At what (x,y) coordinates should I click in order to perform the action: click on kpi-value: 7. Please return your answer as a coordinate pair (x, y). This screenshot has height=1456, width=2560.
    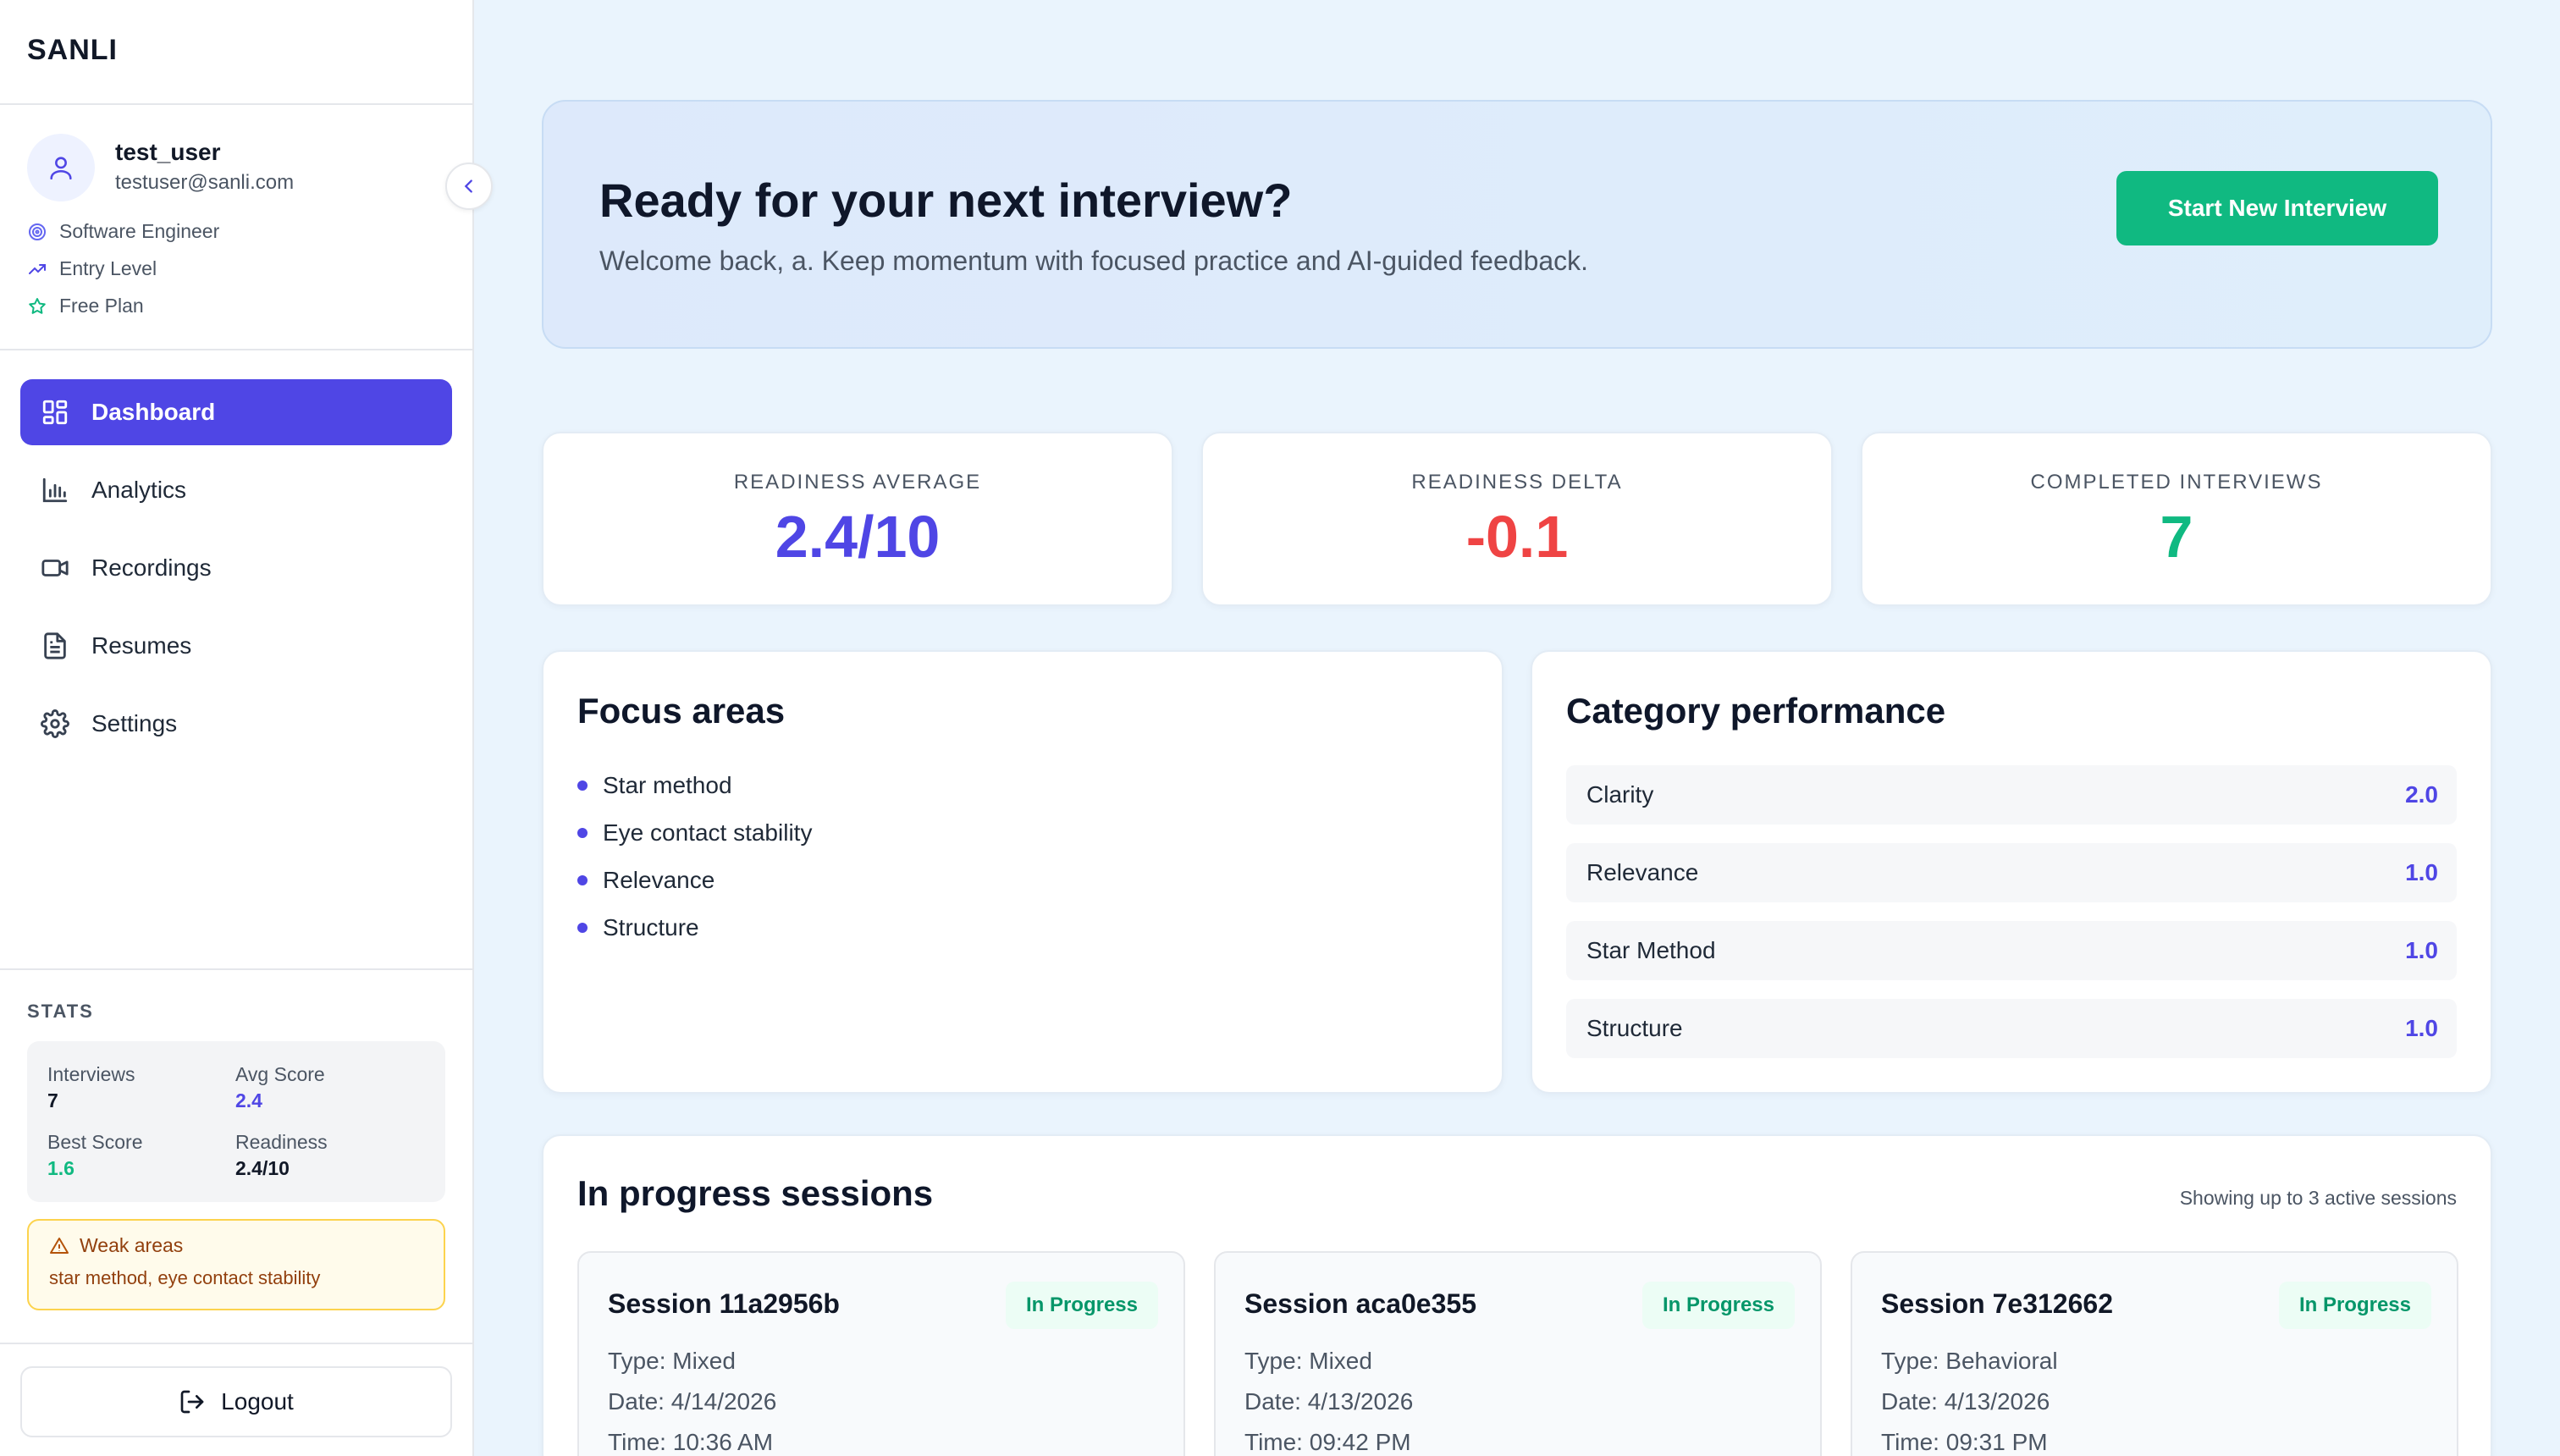
    Looking at the image, I should click on (2176, 537).